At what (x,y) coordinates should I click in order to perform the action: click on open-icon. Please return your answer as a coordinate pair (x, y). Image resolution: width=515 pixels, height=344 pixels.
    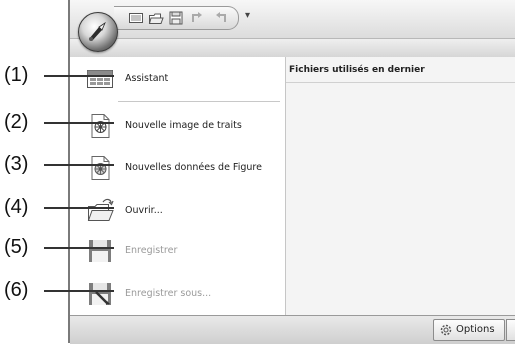
    Looking at the image, I should click on (156, 18).